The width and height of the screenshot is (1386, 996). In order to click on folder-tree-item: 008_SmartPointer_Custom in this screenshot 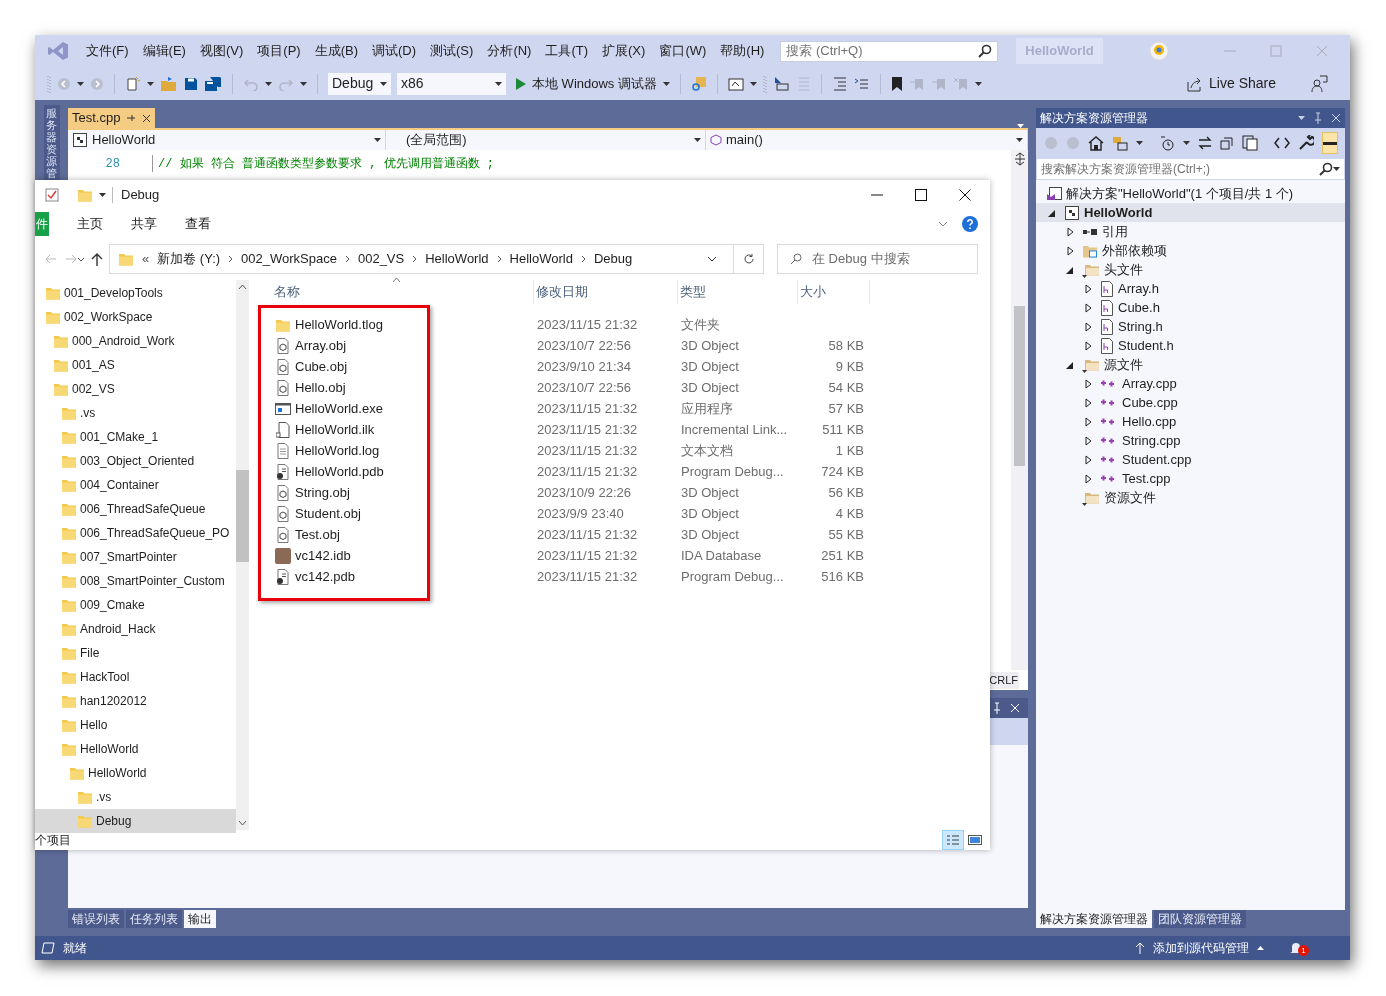, I will do `click(135, 581)`.